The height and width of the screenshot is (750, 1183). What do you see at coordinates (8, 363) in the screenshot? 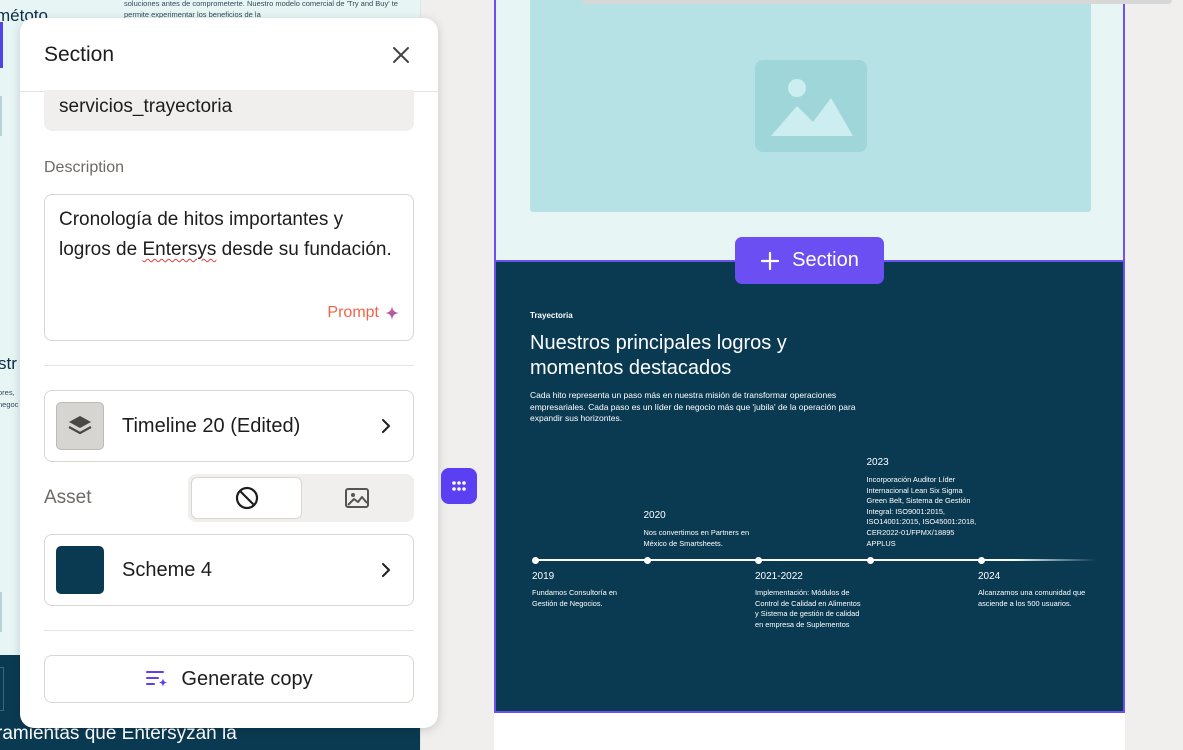
I see `background-heading-fragment-2: str` at bounding box center [8, 363].